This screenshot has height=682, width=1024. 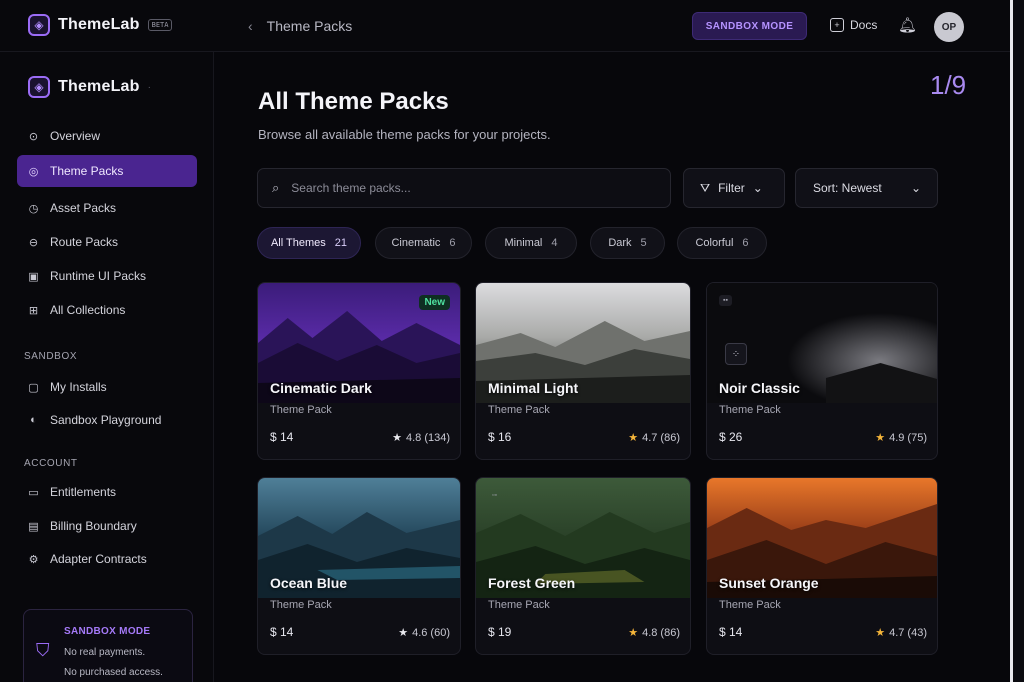 I want to click on sidebar-item-runtime-ui-packs: ▣ Runtime UI Packs, so click(x=107, y=276).